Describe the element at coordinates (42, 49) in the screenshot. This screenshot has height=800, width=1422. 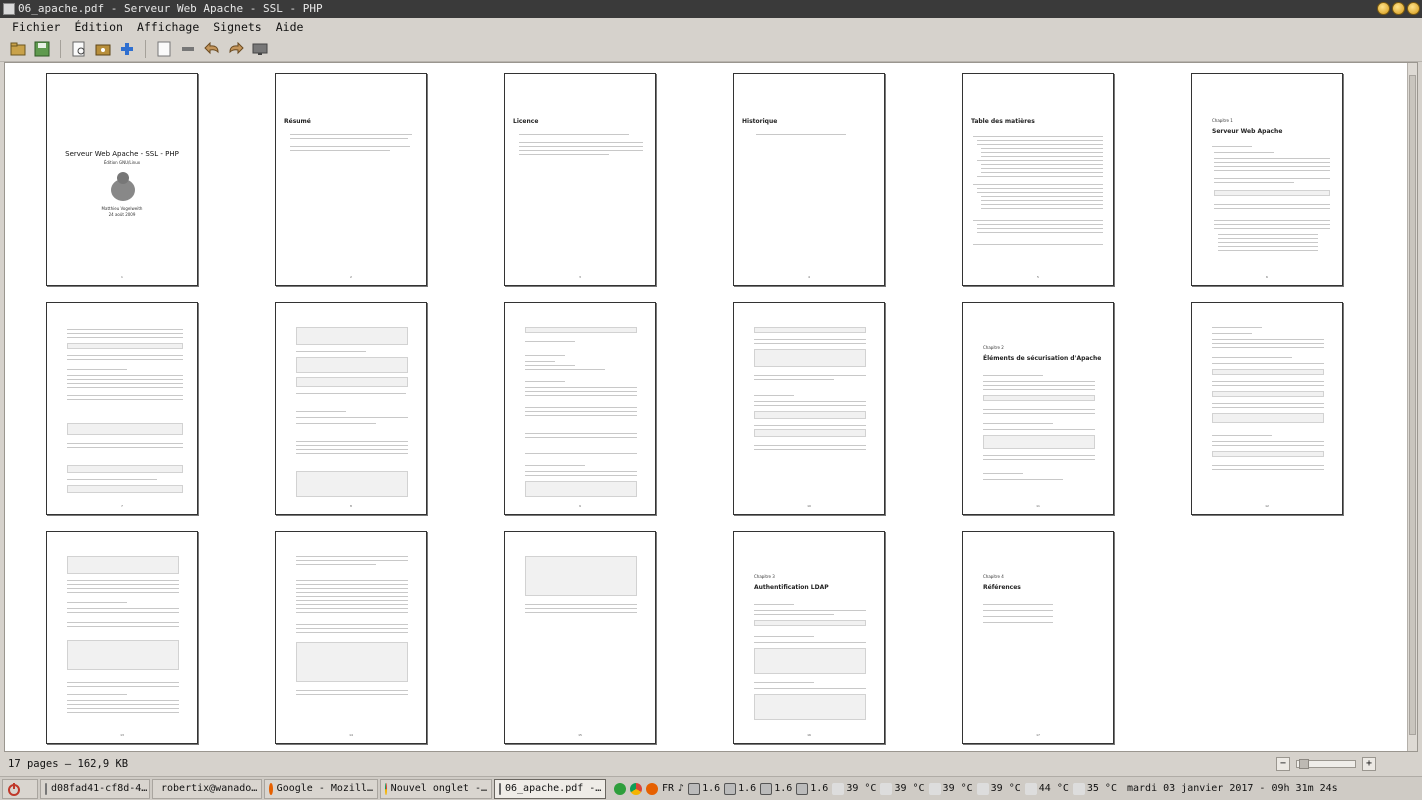
I see `save-icon` at that location.